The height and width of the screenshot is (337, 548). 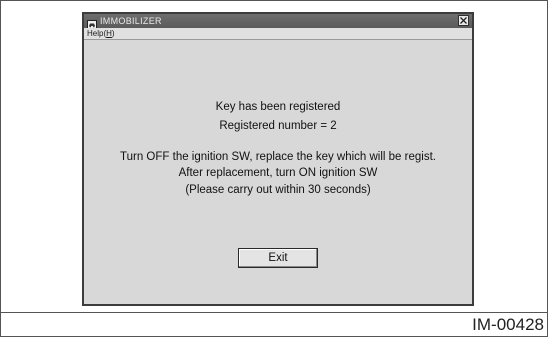 I want to click on close-icon, so click(x=463, y=20).